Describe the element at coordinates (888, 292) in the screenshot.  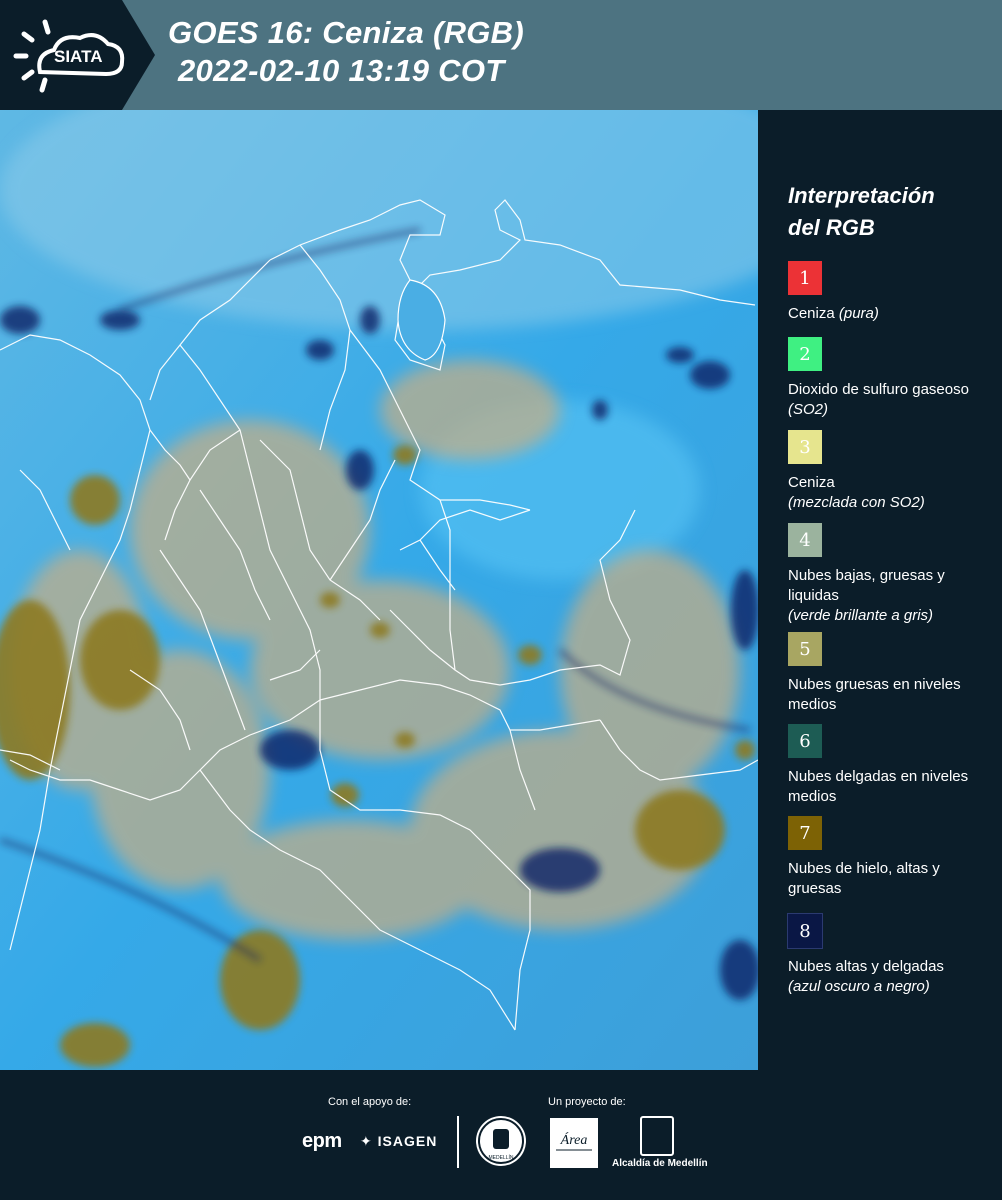
I see `legend-item-1: 1 Ceniza (pura)` at that location.